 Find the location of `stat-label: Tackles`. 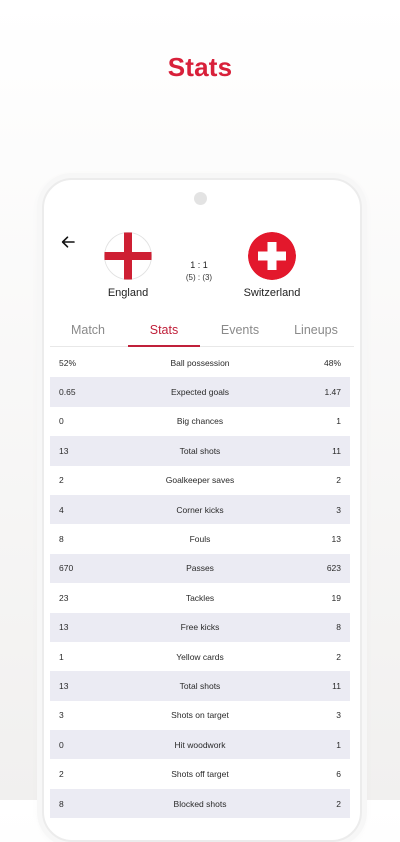

stat-label: Tackles is located at coordinates (200, 597).